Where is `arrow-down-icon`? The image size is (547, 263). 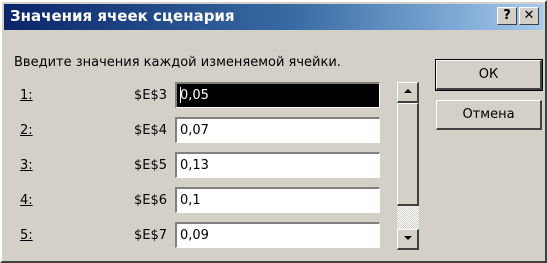 arrow-down-icon is located at coordinates (408, 238).